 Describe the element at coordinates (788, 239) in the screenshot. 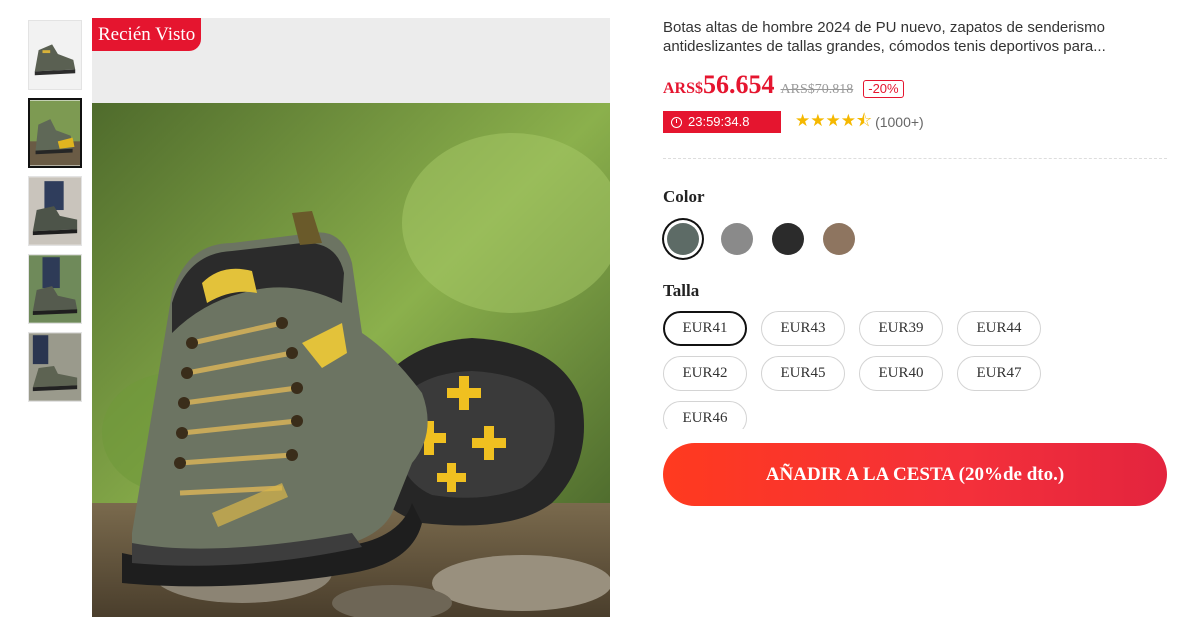

I see `color-swatch-black` at that location.